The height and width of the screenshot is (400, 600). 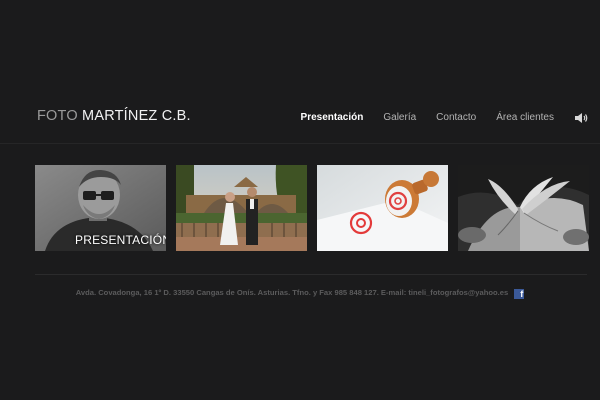 I want to click on thumbnail-contacto, so click(x=382, y=208).